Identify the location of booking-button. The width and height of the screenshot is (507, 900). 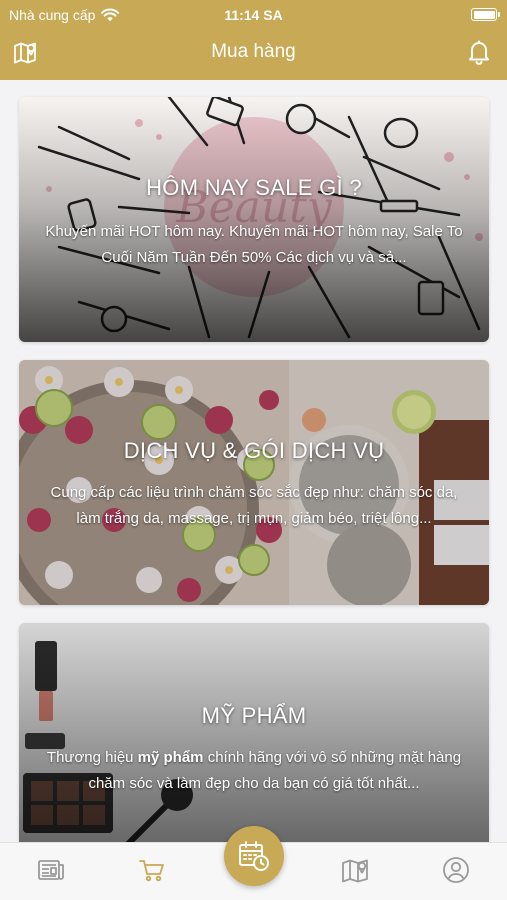
(254, 856).